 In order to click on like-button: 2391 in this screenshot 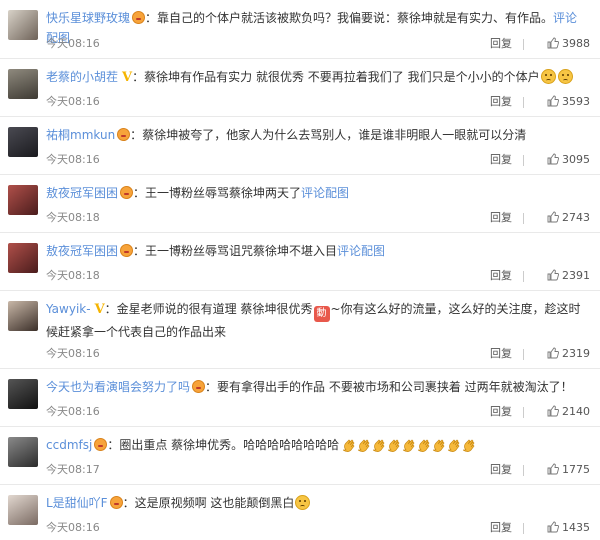, I will do `click(568, 276)`.